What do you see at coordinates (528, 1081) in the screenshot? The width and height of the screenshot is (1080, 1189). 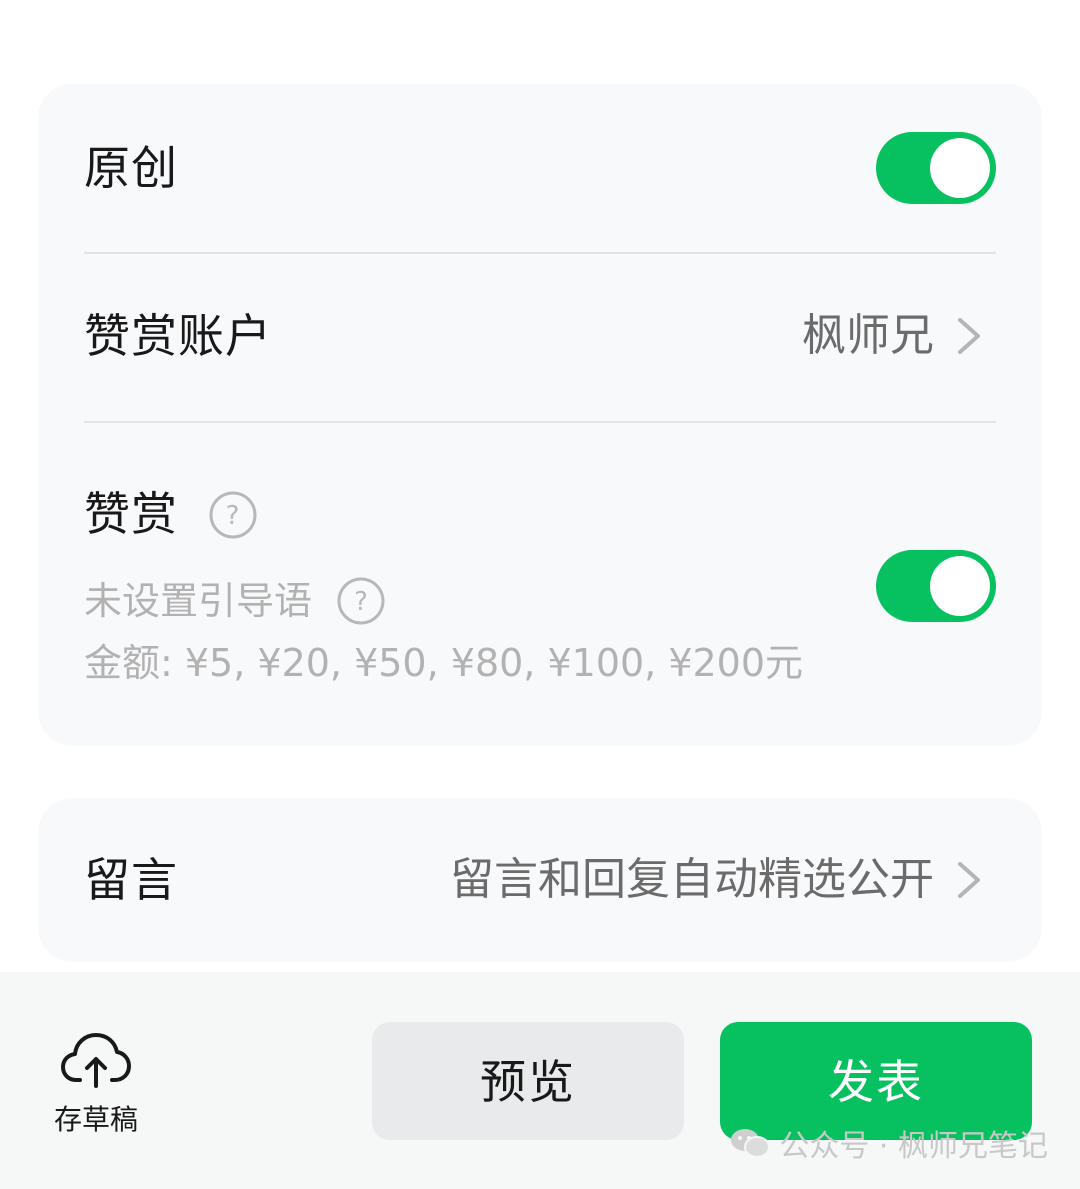 I see `preview-button: 预览` at bounding box center [528, 1081].